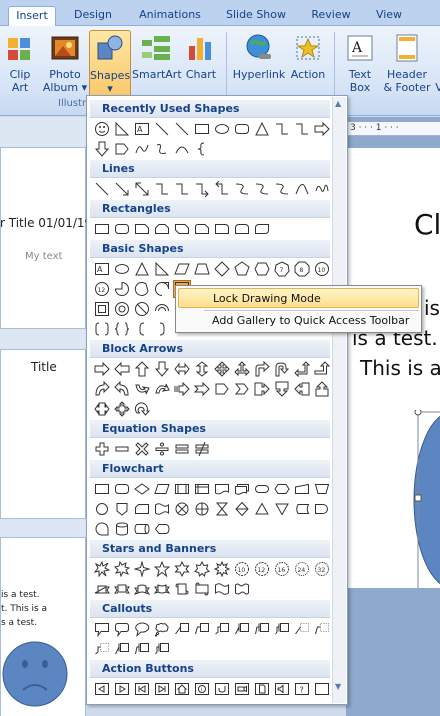  I want to click on flowchart-display-shape, so click(162, 529).